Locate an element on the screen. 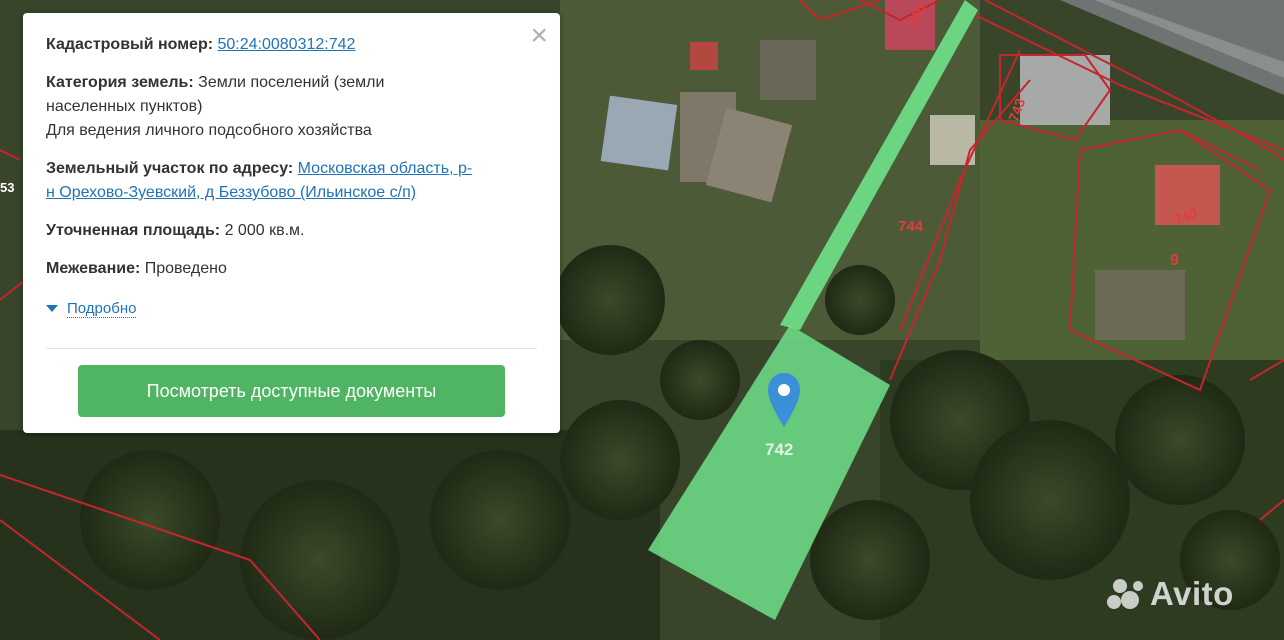 This screenshot has width=1284, height=640. land-category-value-2: населенных пунктов) is located at coordinates (124, 106).